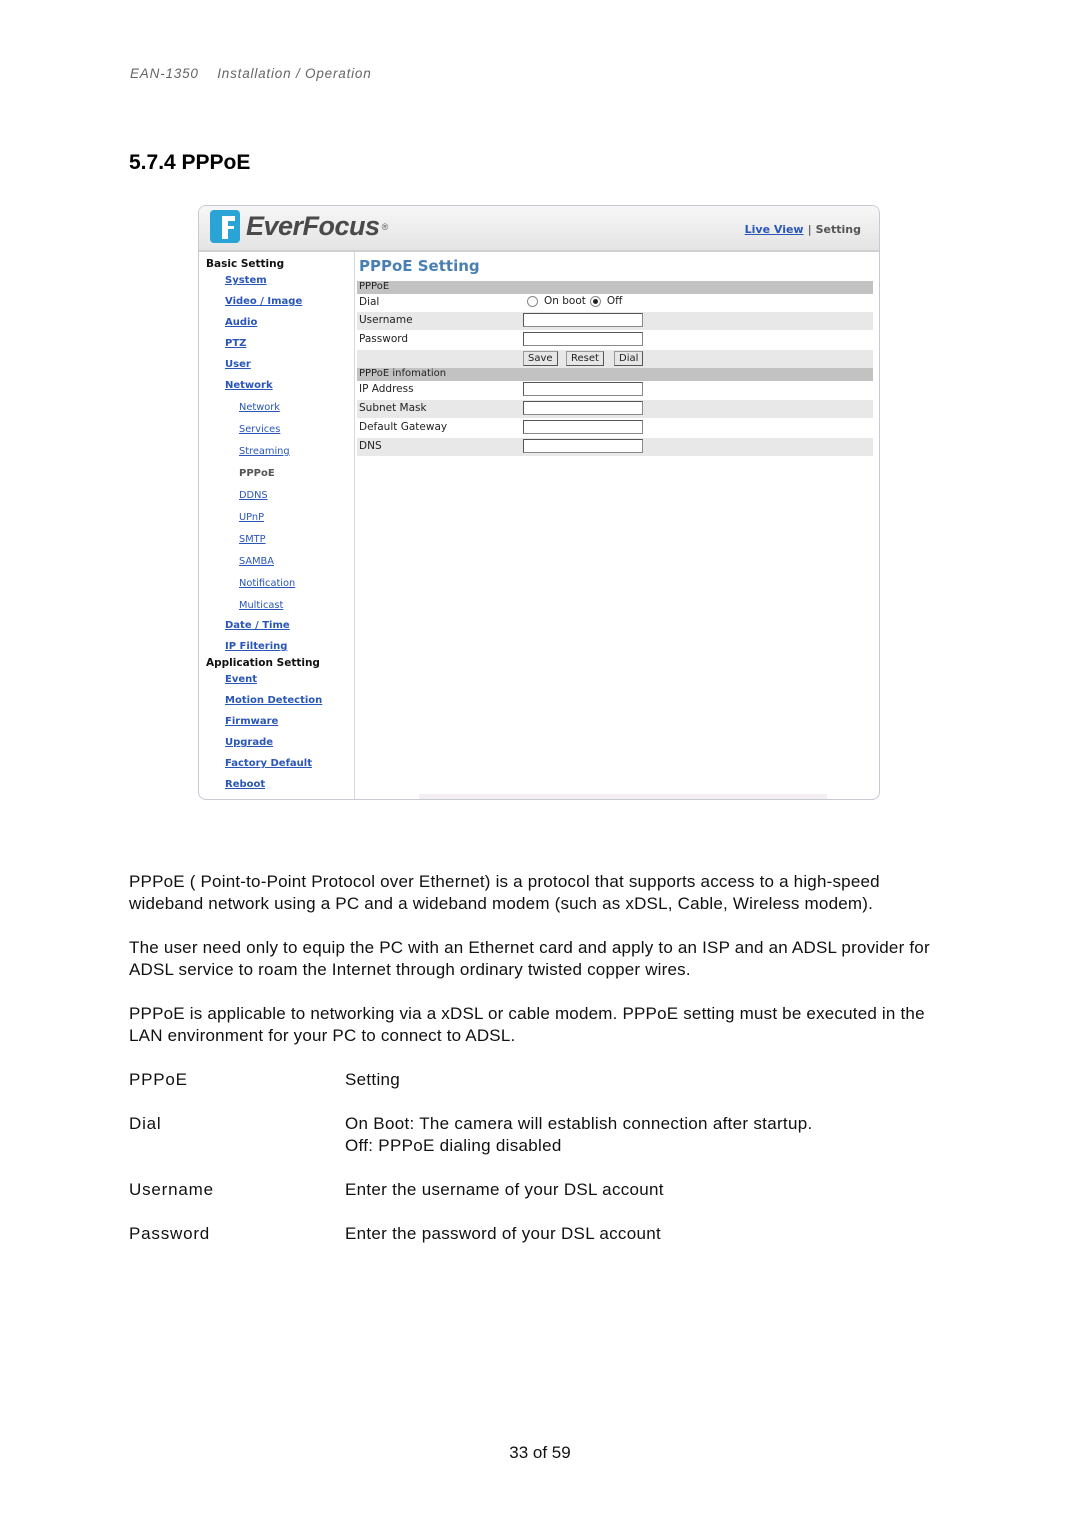 The image size is (1080, 1528). I want to click on username-row: Username, so click(615, 321).